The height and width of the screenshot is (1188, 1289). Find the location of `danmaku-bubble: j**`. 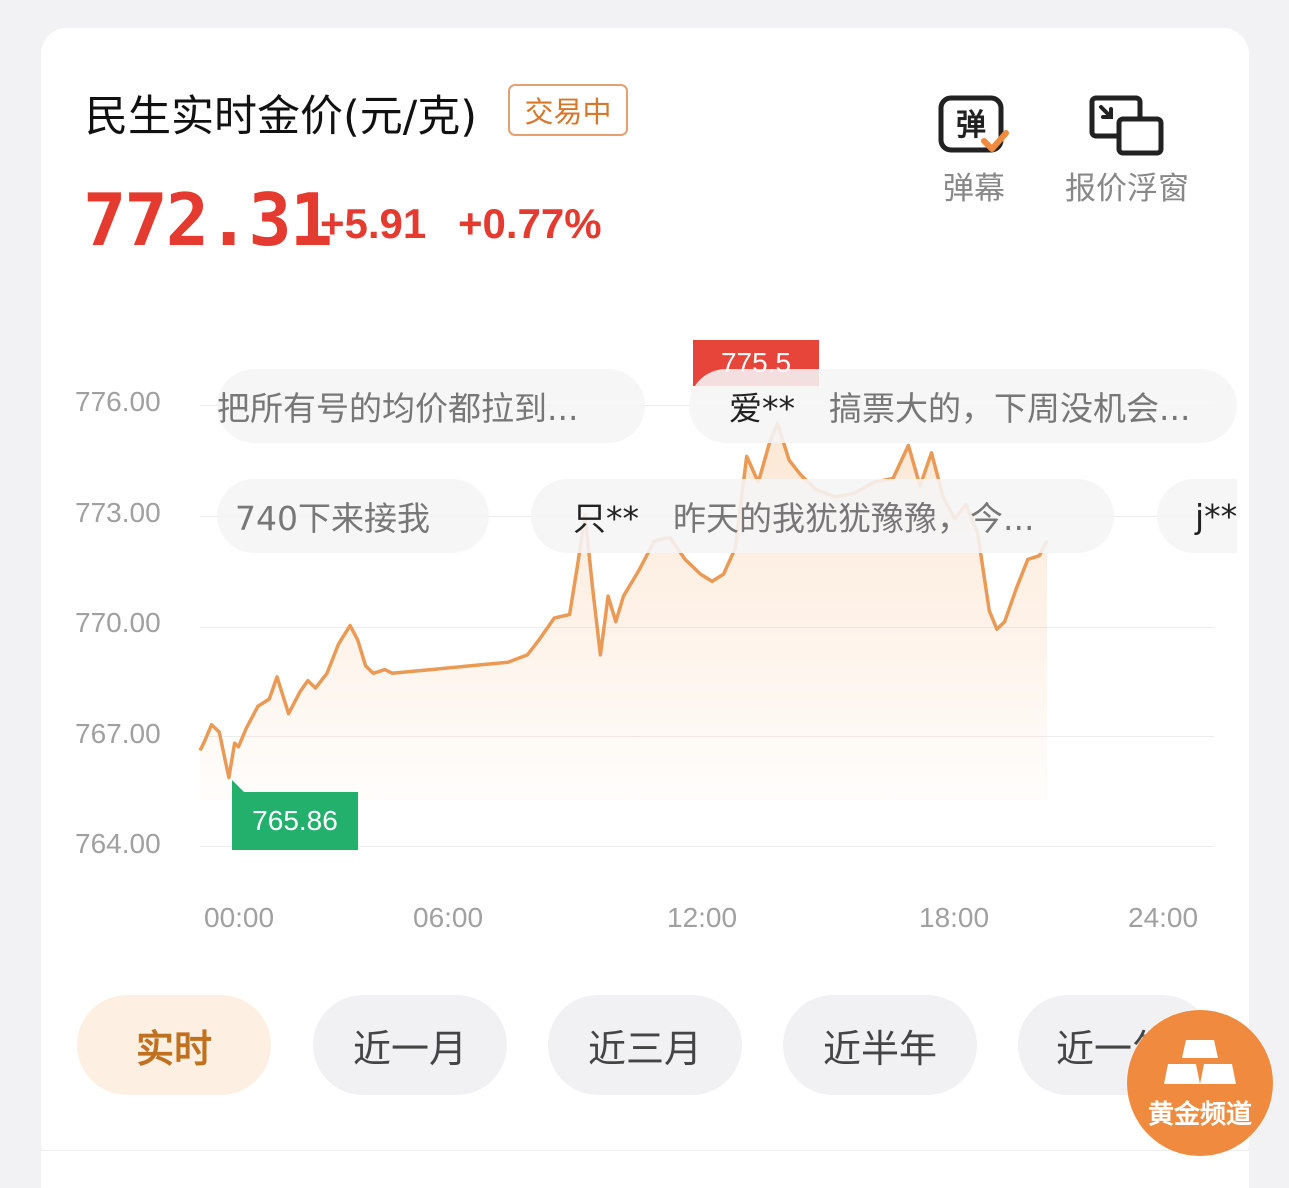

danmaku-bubble: j** is located at coordinates (1197, 516).